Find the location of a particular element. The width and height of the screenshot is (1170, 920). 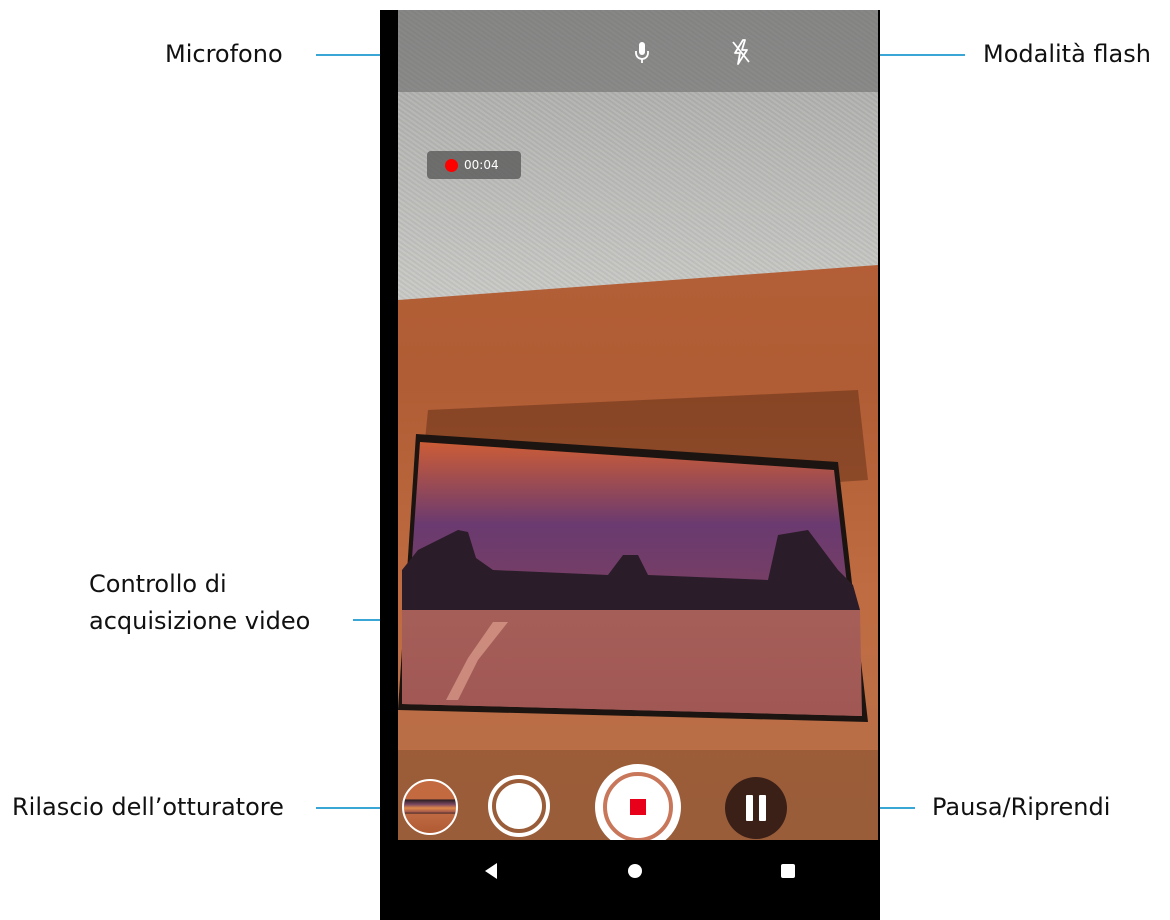

nav-back-button is located at coordinates (491, 871).